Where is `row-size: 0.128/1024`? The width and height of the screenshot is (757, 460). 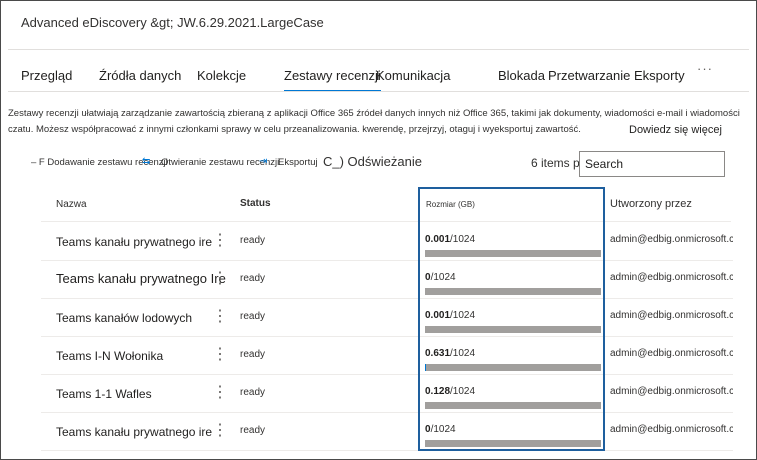
row-size: 0.128/1024 is located at coordinates (450, 391).